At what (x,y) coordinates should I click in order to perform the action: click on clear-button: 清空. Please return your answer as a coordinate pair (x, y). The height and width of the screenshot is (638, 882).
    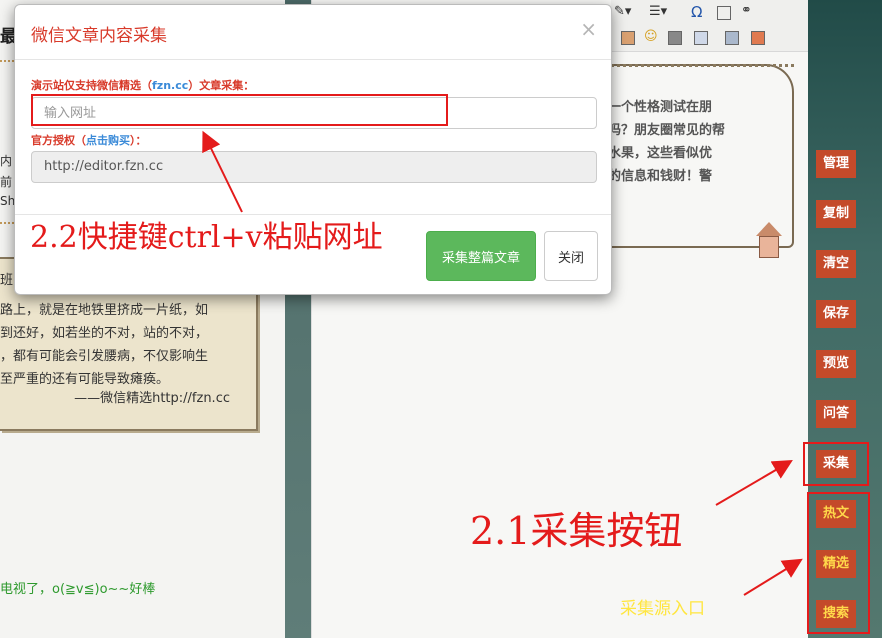
    Looking at the image, I should click on (836, 264).